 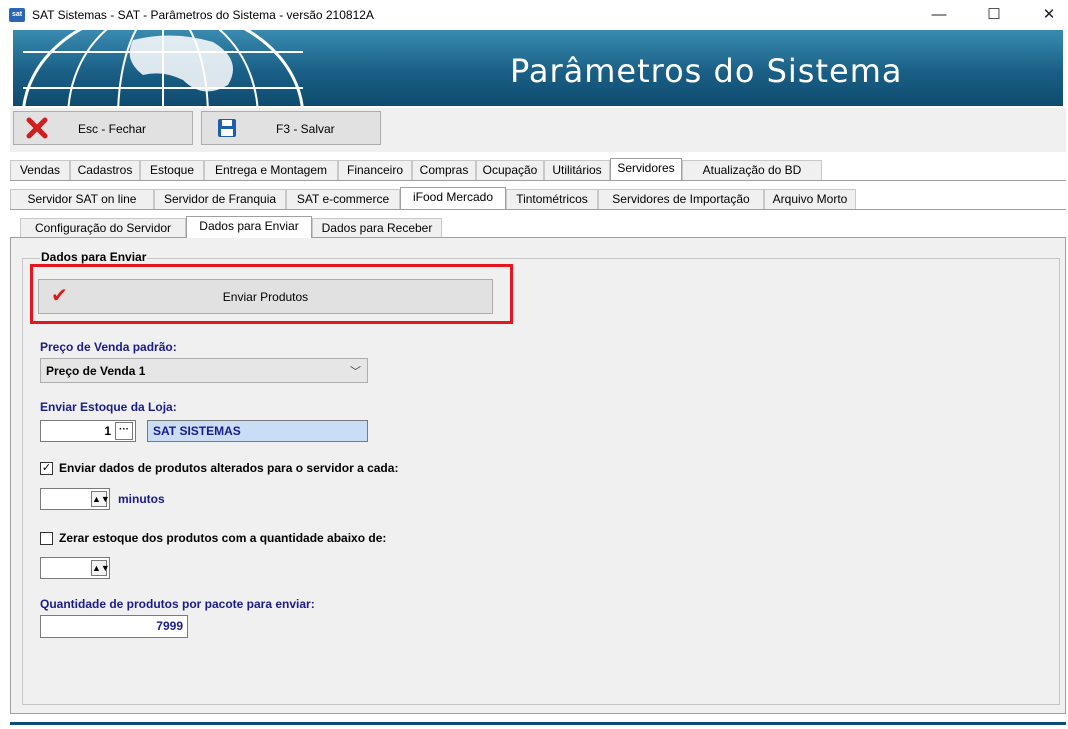 What do you see at coordinates (114, 626) in the screenshot?
I see `package-qty-field: 7999` at bounding box center [114, 626].